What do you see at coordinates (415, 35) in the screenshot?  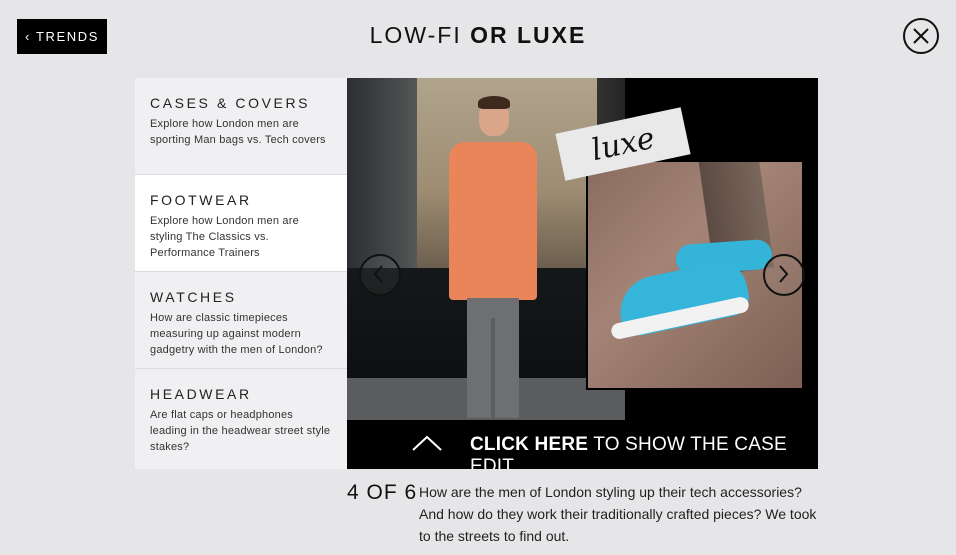 I see `title-light: LOW-FI` at bounding box center [415, 35].